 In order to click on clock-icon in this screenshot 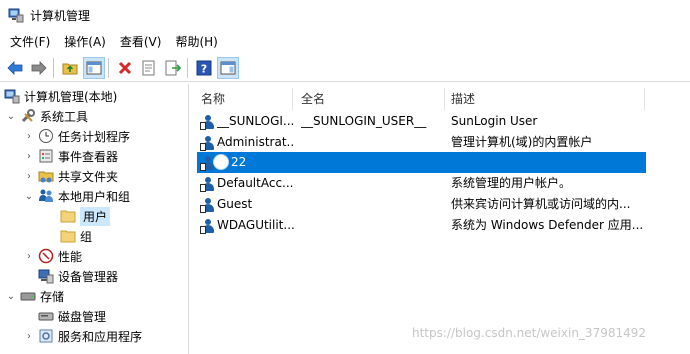, I will do `click(46, 136)`.